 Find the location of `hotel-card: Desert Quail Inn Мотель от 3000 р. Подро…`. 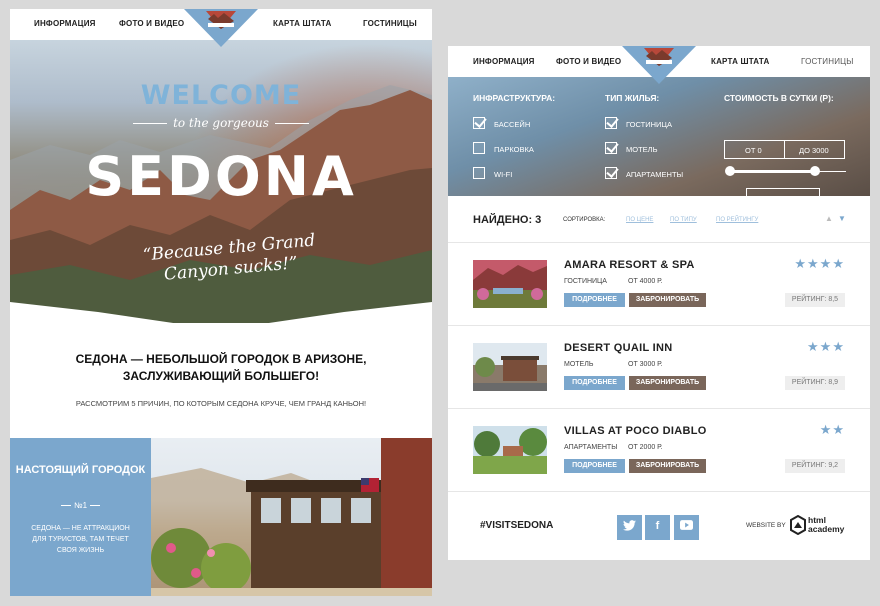

hotel-card: Desert Quail Inn Мотель от 3000 р. Подро… is located at coordinates (659, 367).